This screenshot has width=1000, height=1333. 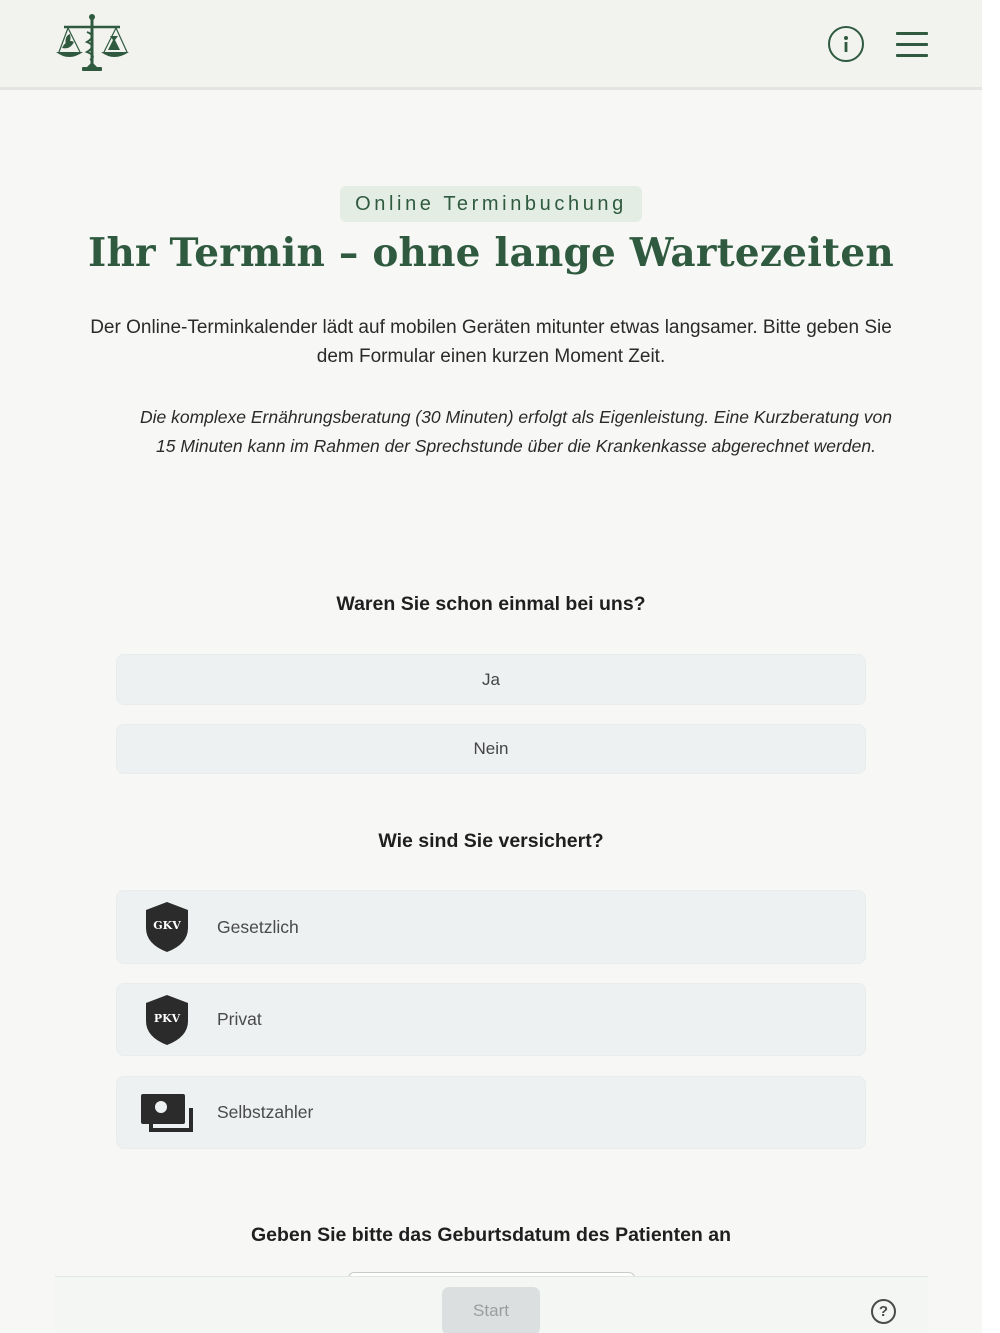 I want to click on option-no-button: Nein, so click(x=491, y=749).